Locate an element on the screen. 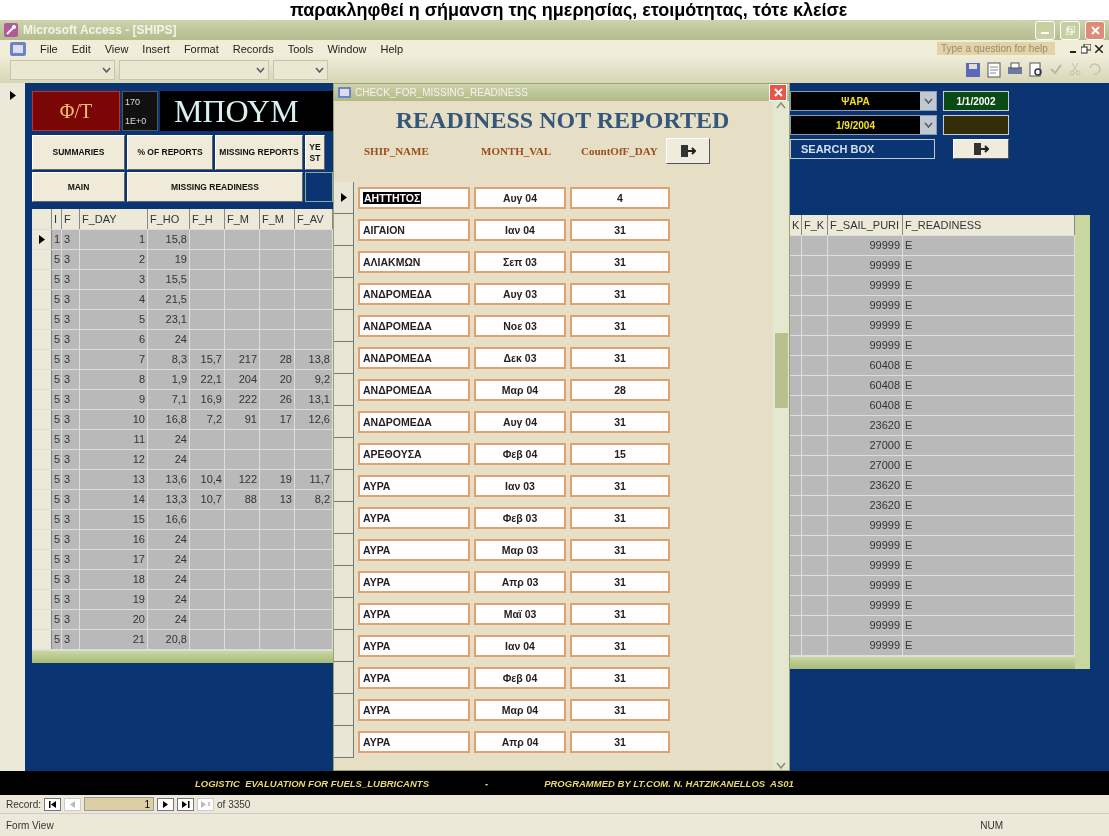 This screenshot has width=1109, height=836. help-search-field: Type a question for help is located at coordinates (996, 48).